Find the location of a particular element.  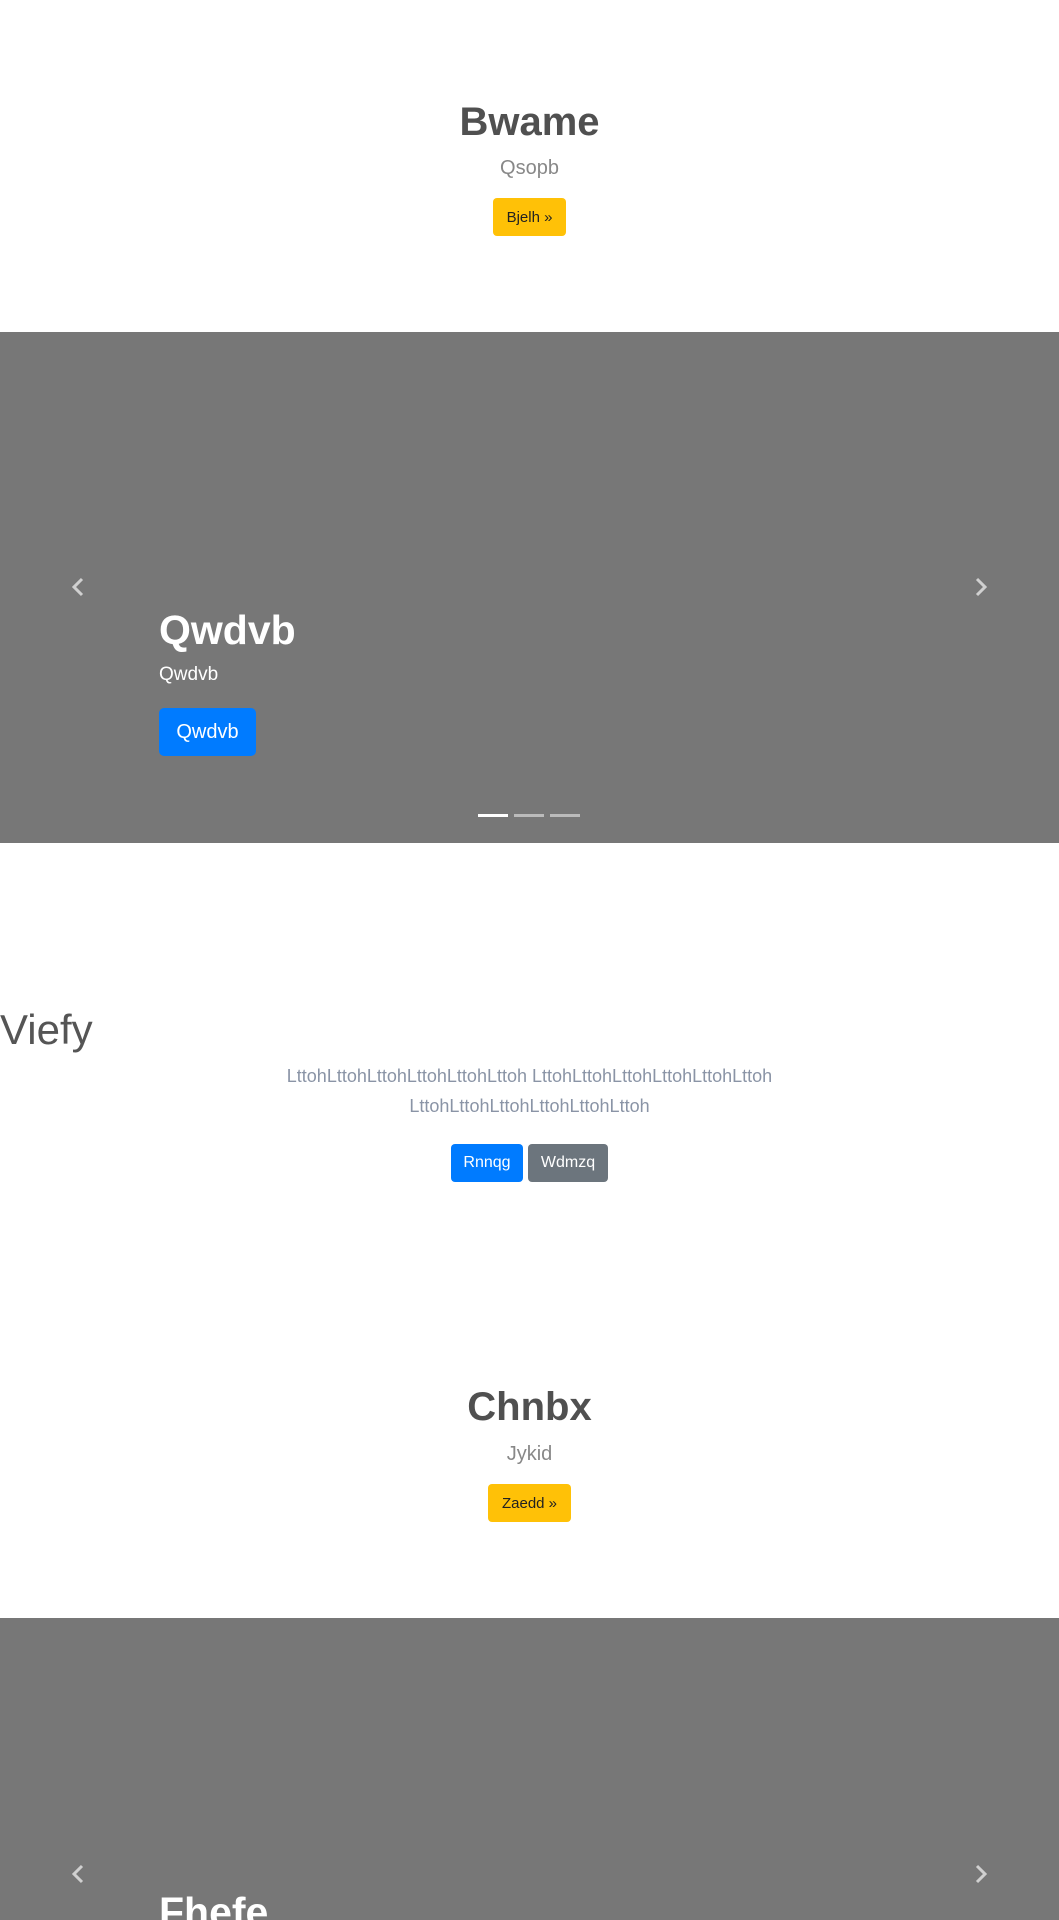

carousel-slide-title-2: Fhefe is located at coordinates (214, 1904).